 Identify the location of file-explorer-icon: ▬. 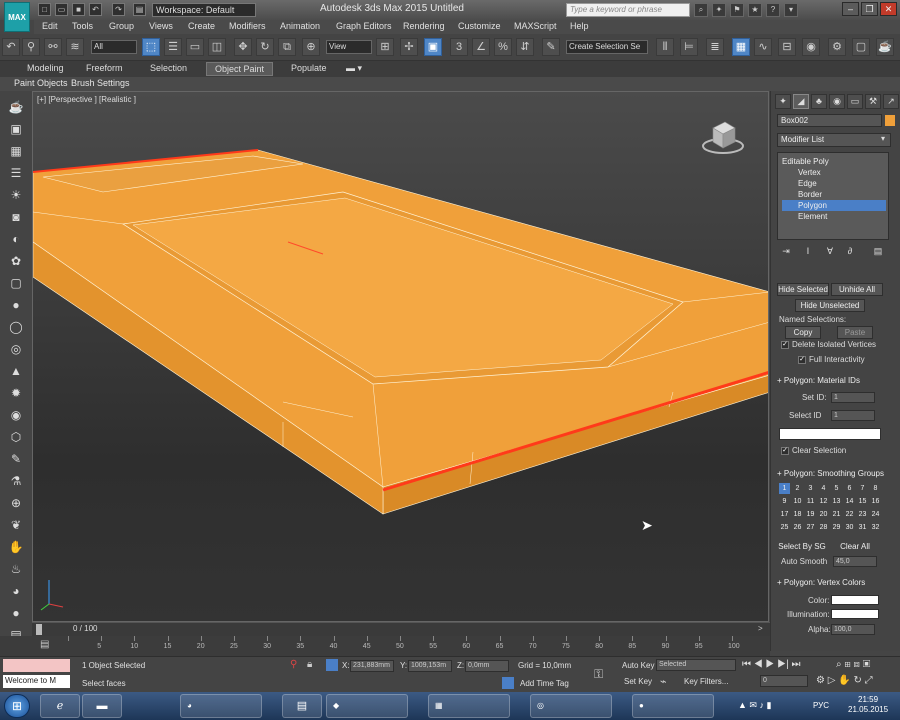
(102, 706).